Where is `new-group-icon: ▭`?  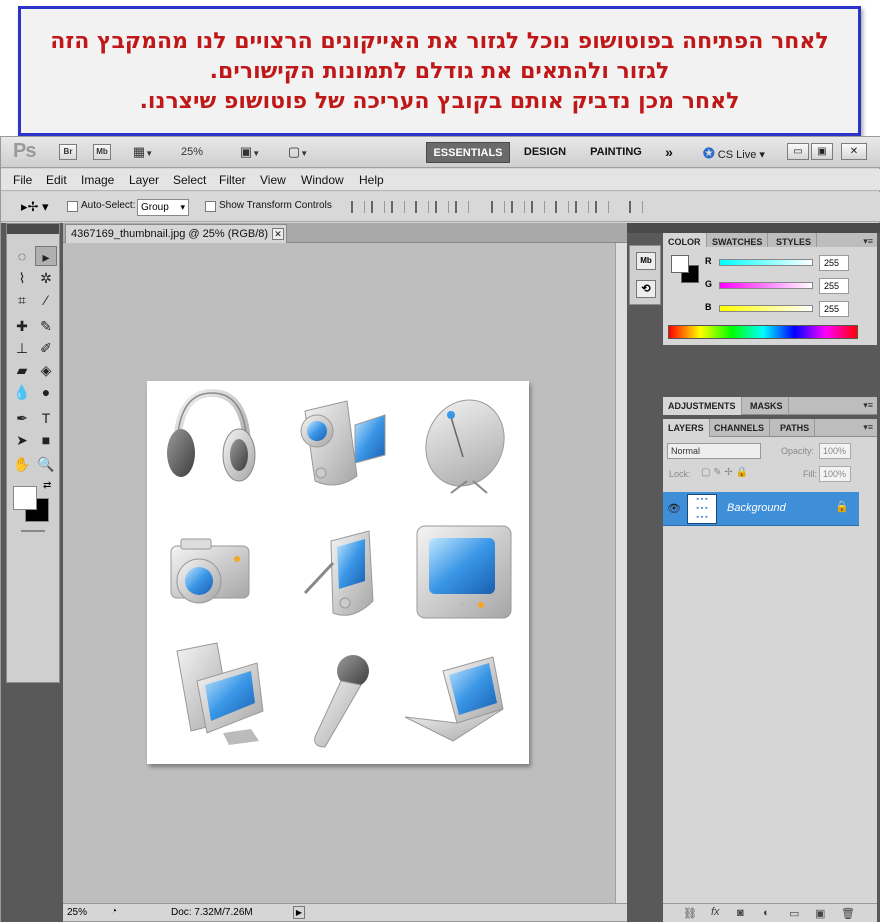 new-group-icon: ▭ is located at coordinates (794, 913).